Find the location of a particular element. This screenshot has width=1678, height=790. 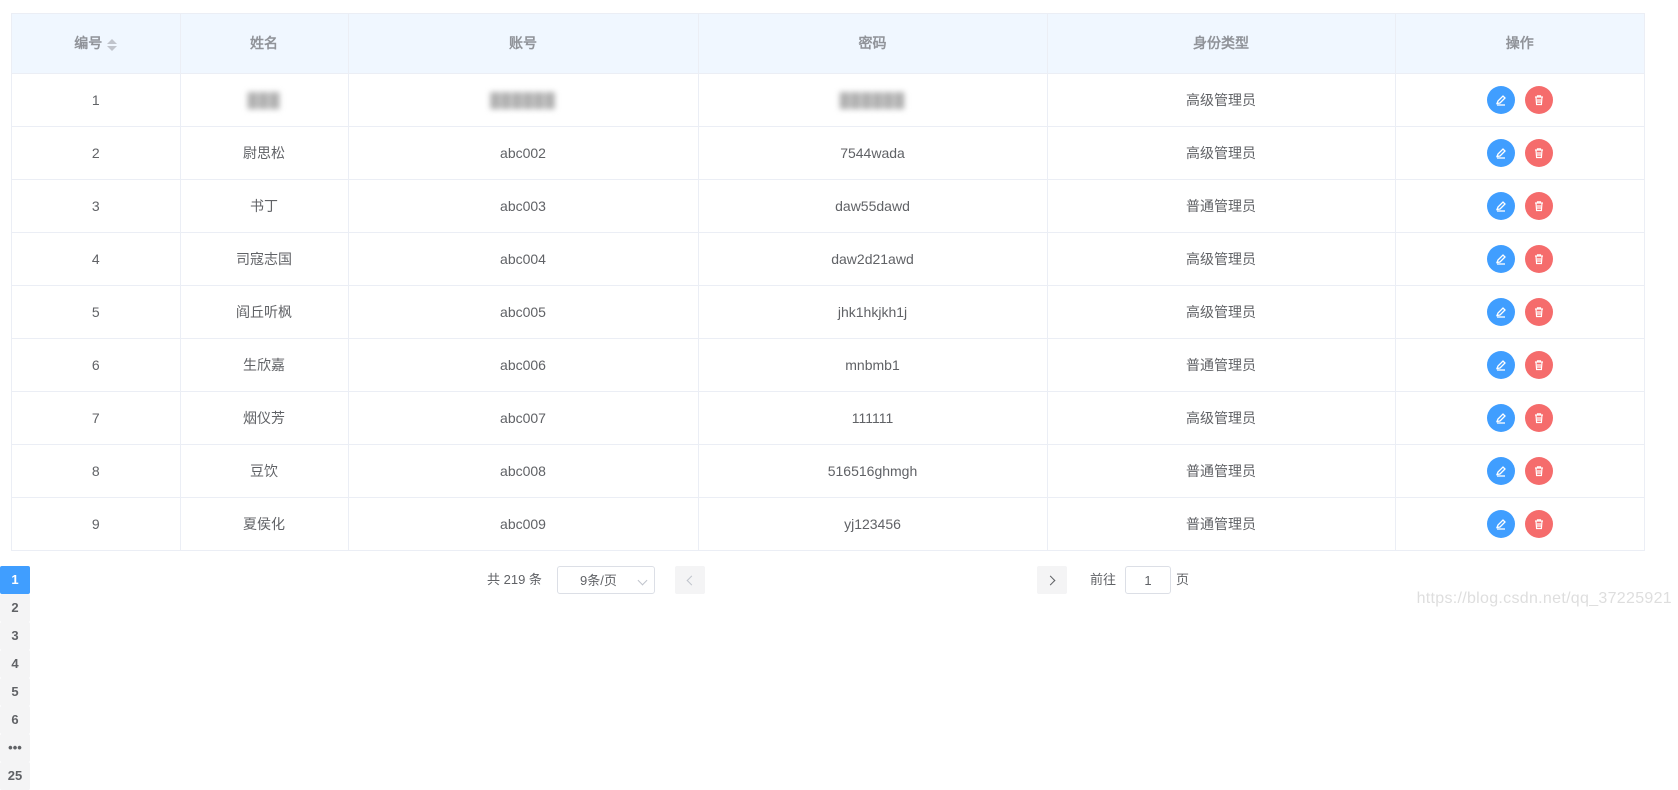

account-text: abc004 is located at coordinates (523, 258).